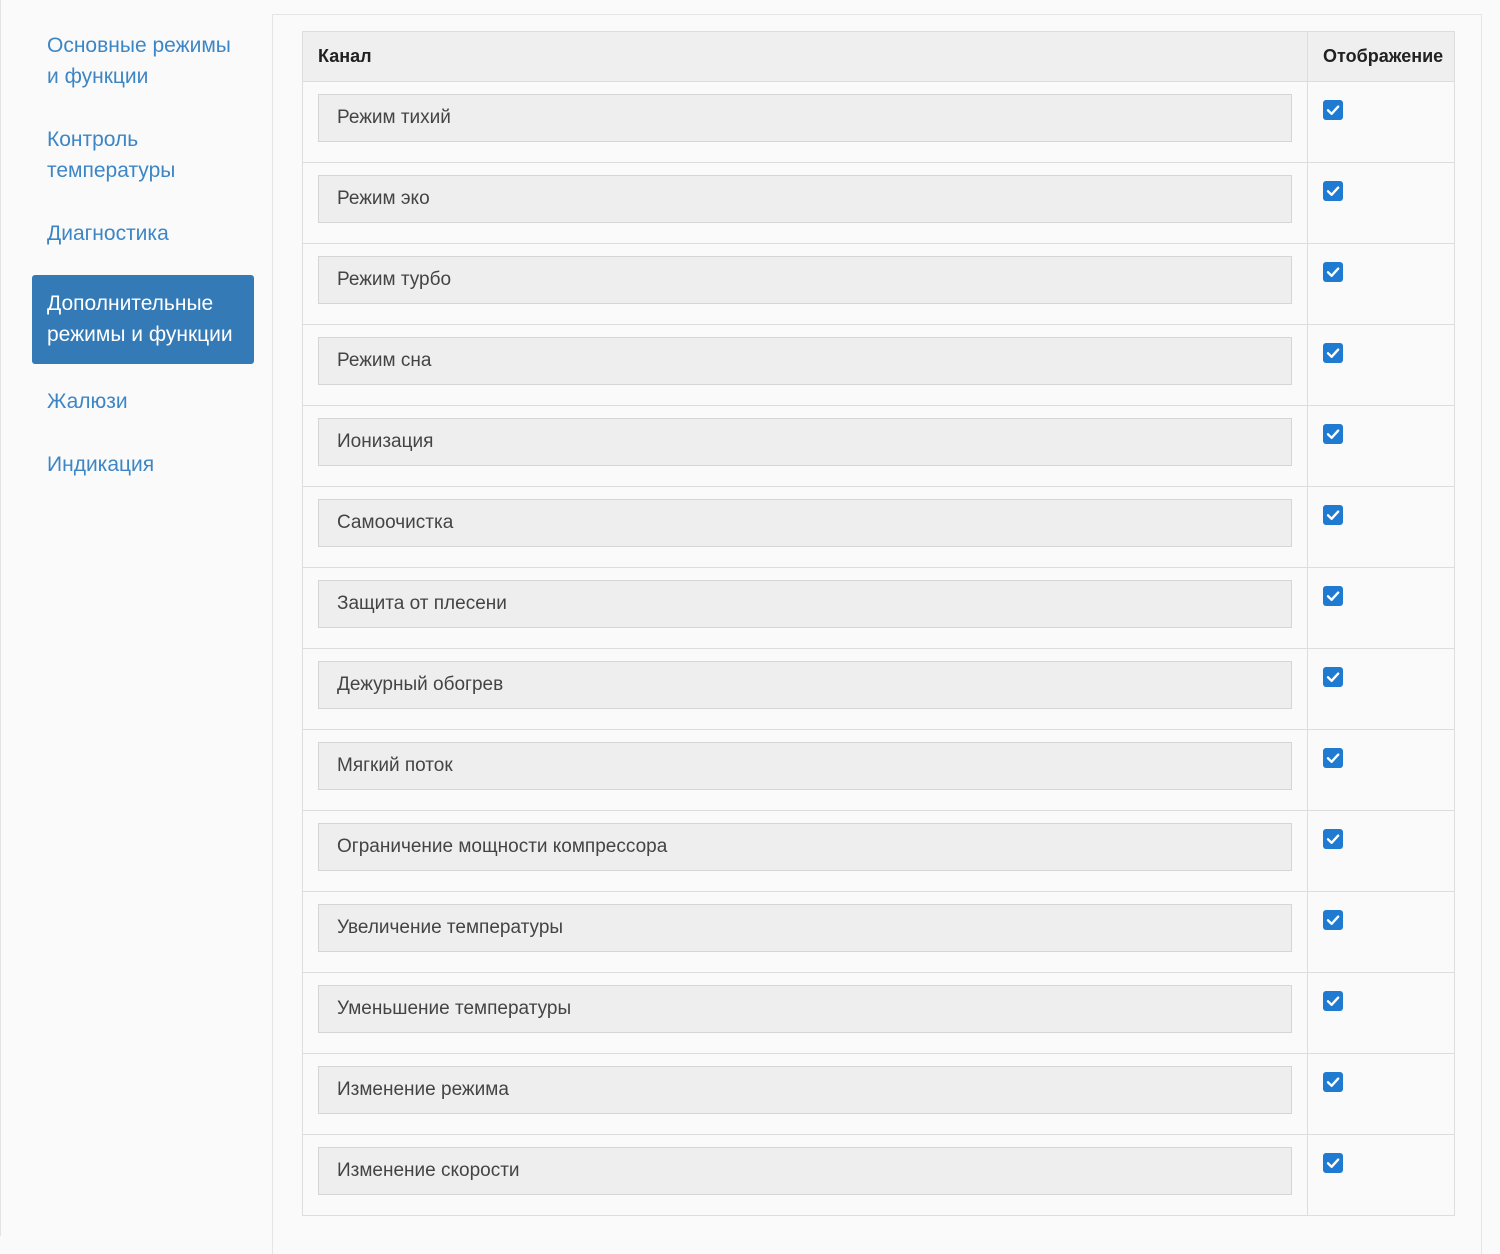 The height and width of the screenshot is (1254, 1500). Describe the element at coordinates (143, 466) in the screenshot. I see `sidebar-item-6: Индикация` at that location.